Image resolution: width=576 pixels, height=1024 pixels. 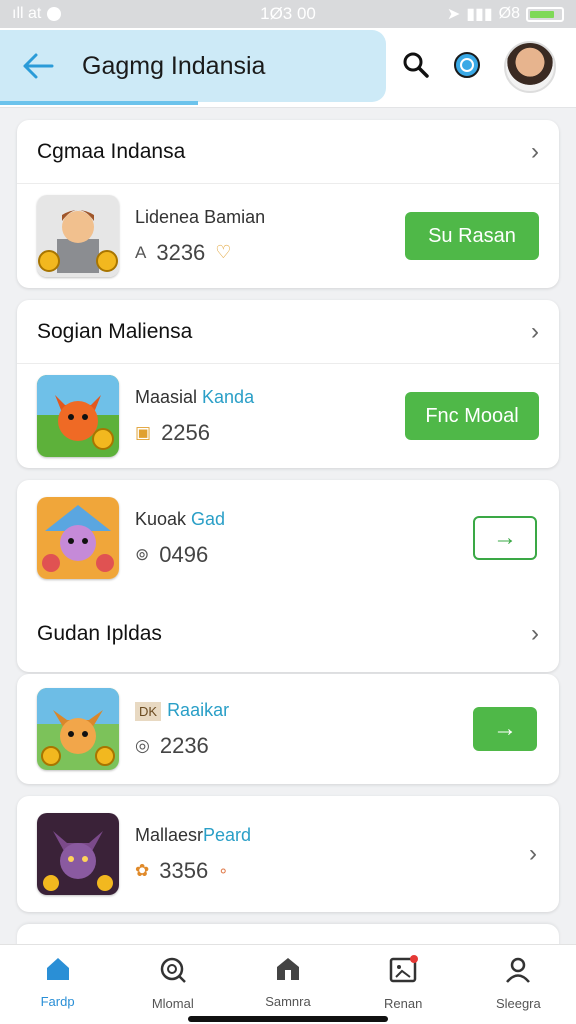 What do you see at coordinates (518, 972) in the screenshot?
I see `profile-icon` at bounding box center [518, 972].